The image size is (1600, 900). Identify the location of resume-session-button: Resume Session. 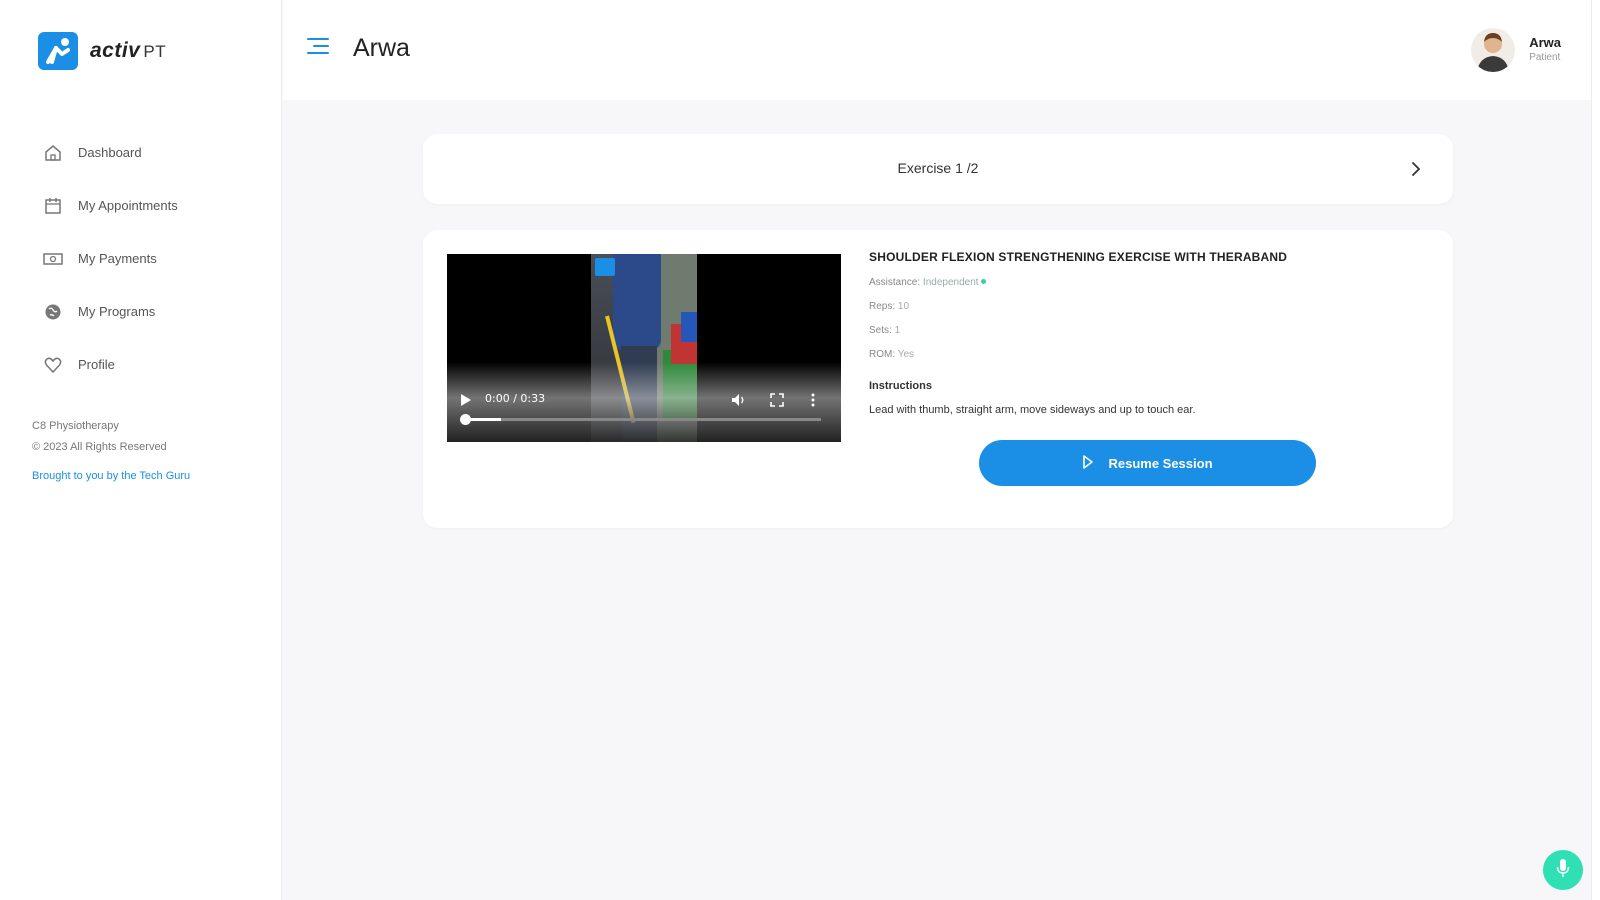
(1147, 463).